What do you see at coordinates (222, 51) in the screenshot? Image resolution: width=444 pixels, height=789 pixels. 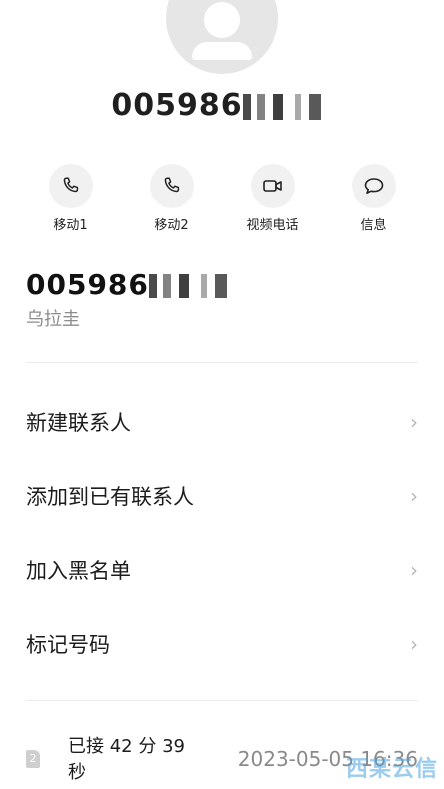 I see `avatar-person-shoulders` at bounding box center [222, 51].